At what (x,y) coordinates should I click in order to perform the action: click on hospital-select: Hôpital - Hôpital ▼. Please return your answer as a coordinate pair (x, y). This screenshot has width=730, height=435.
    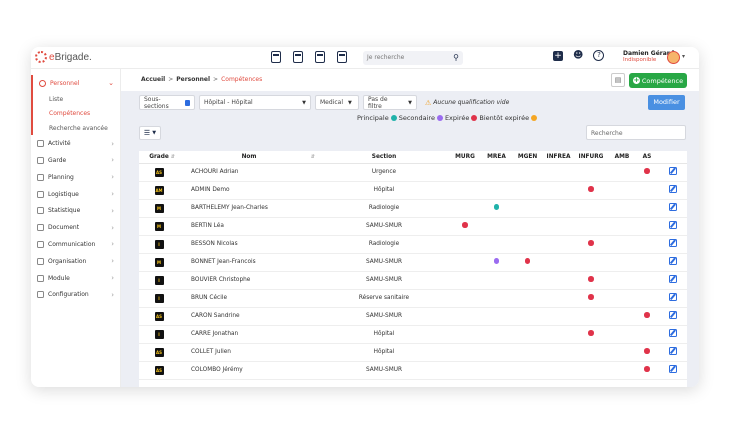
    Looking at the image, I should click on (255, 102).